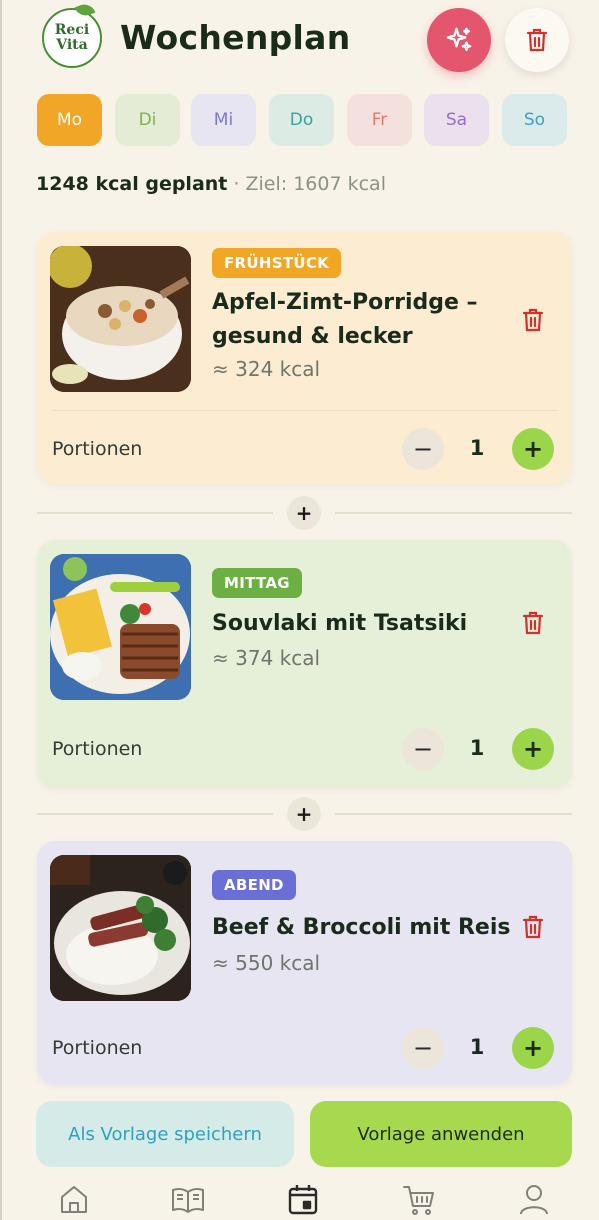  What do you see at coordinates (74, 1199) in the screenshot?
I see `home-icon` at bounding box center [74, 1199].